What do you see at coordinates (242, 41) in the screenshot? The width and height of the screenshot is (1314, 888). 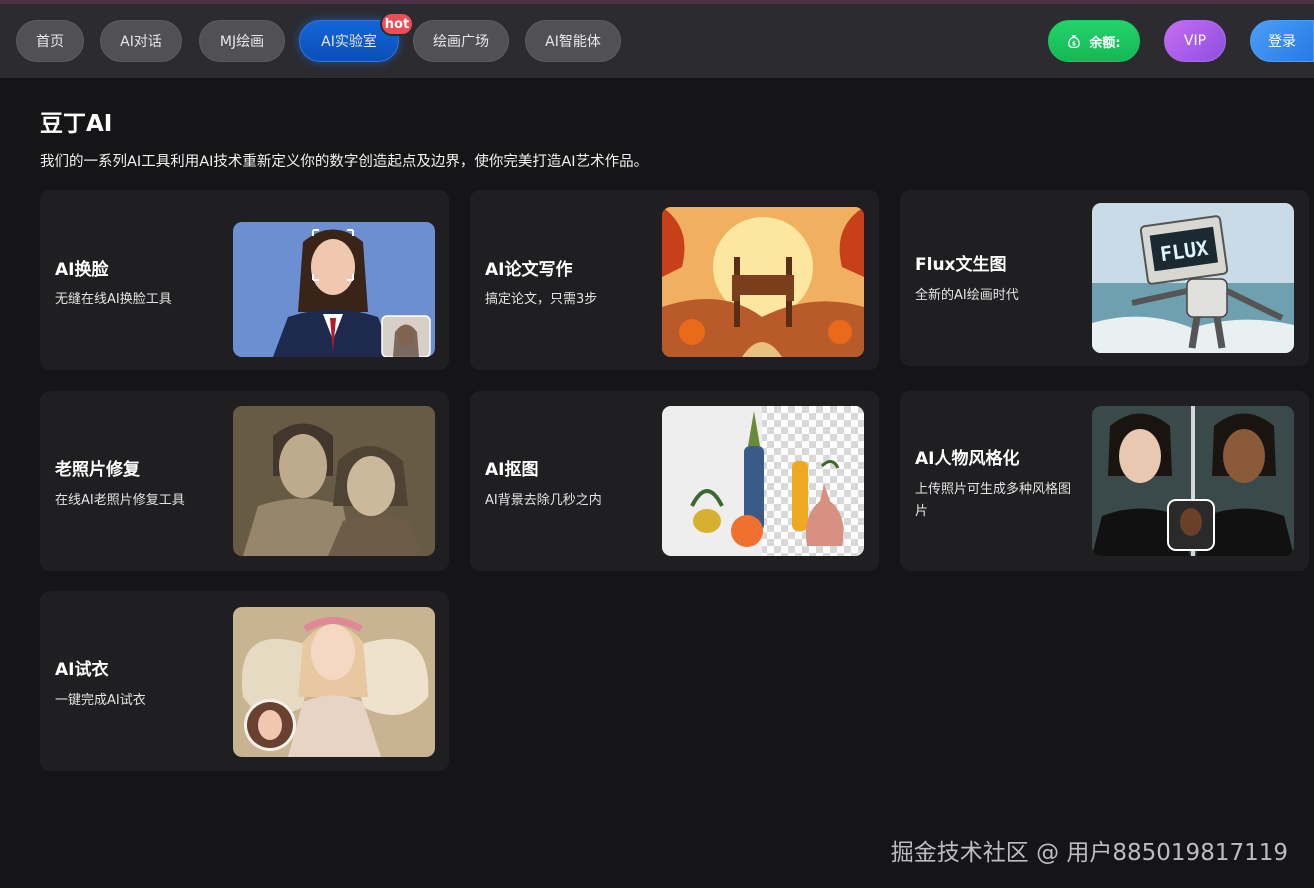 I see `nav-mj-drawing: MJ绘画` at bounding box center [242, 41].